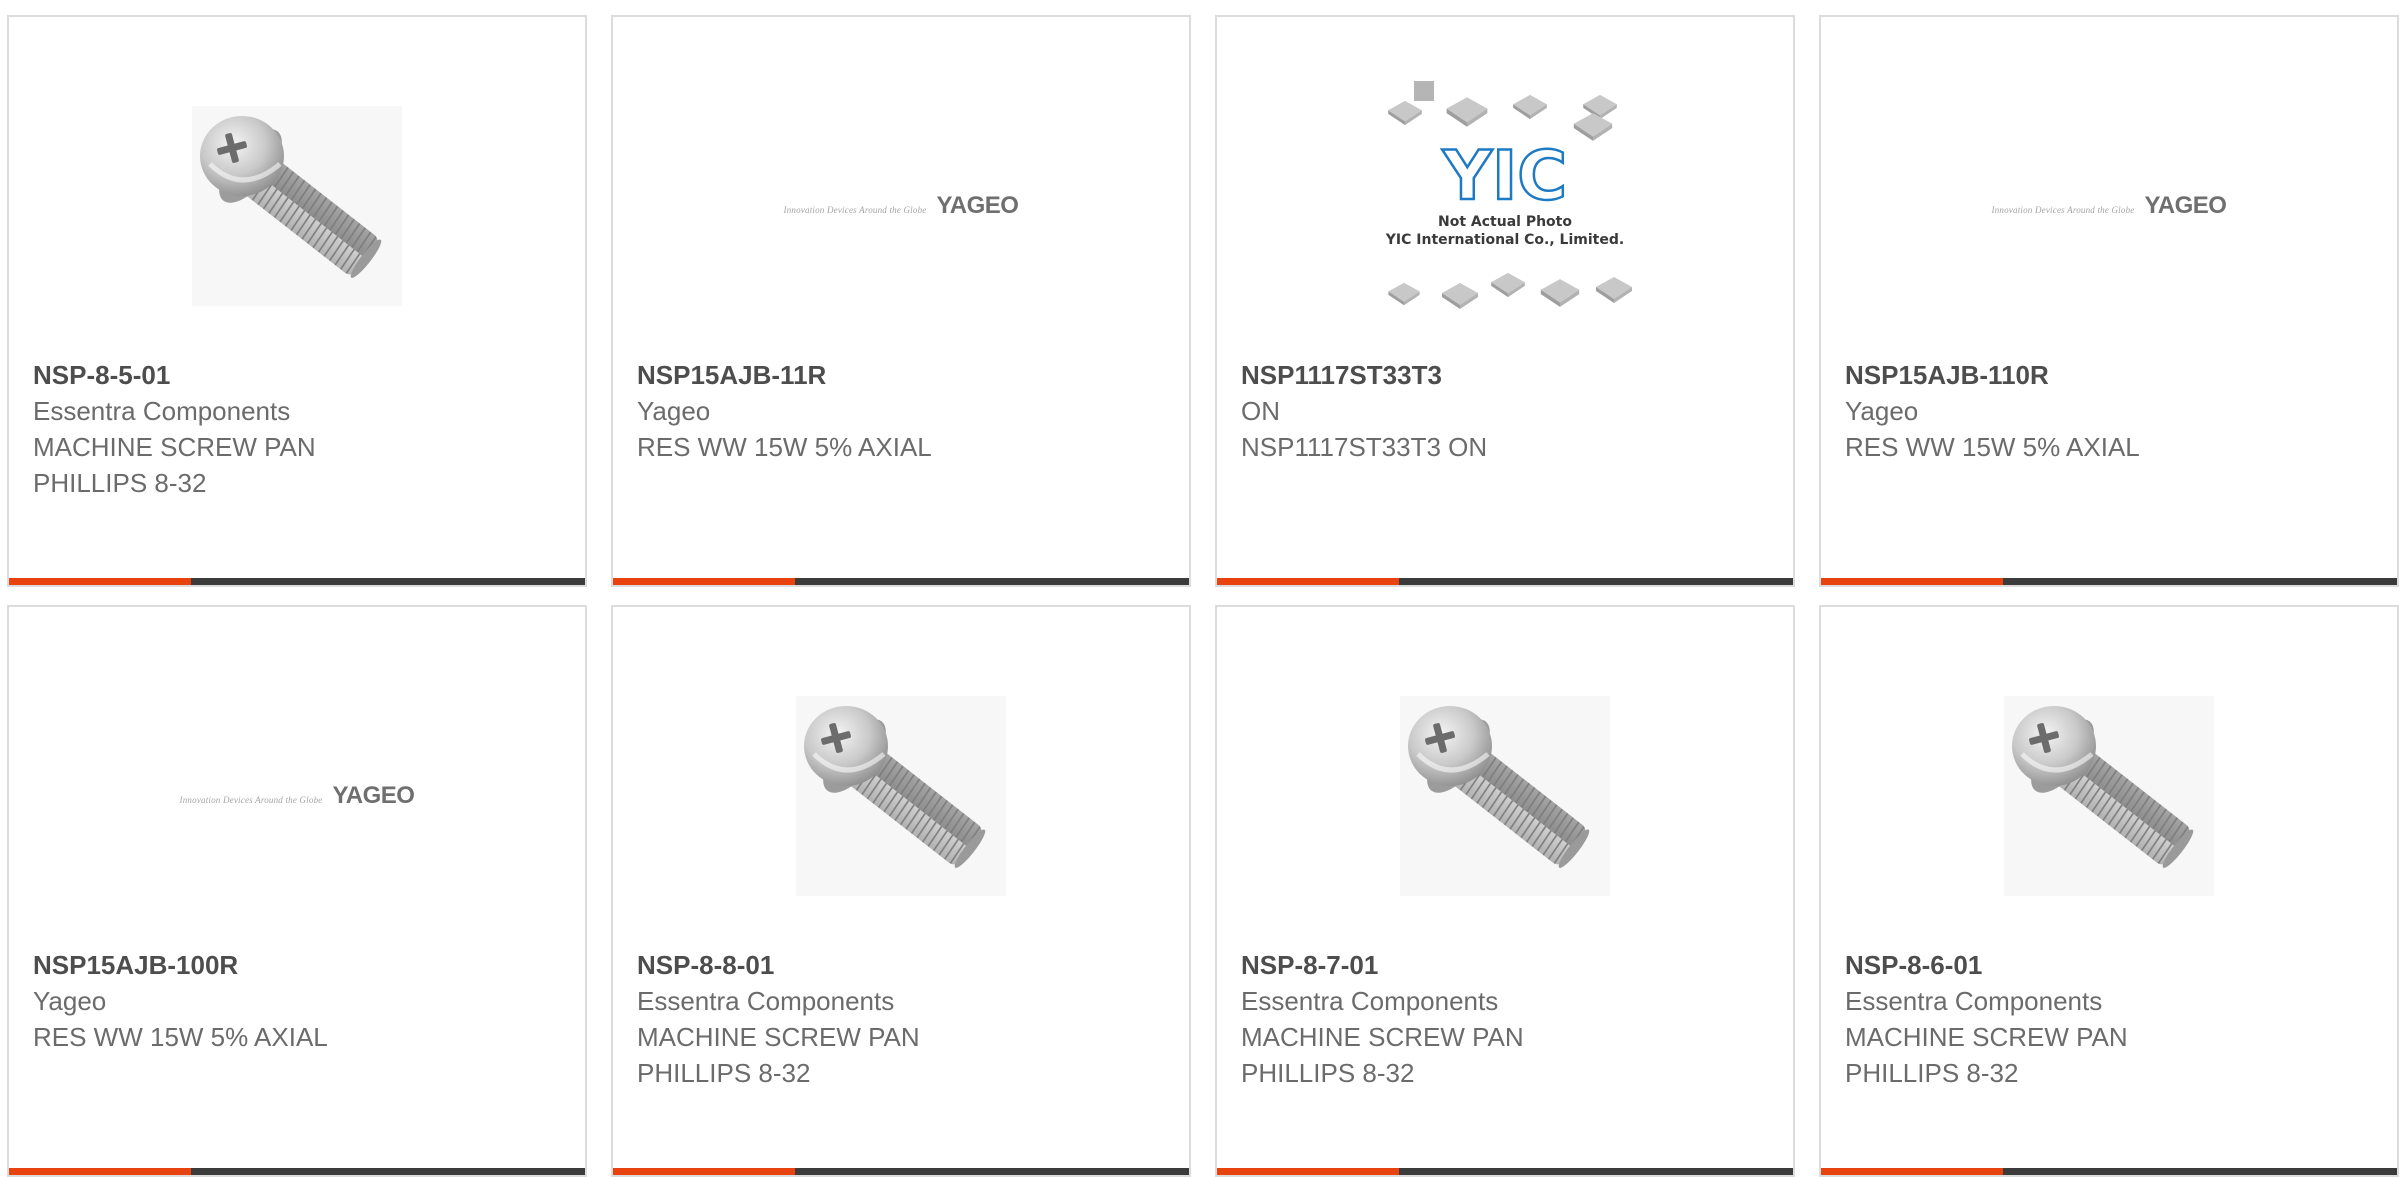  What do you see at coordinates (1505, 240) in the screenshot?
I see `placeholder-caption-line2: YIC International Co., Limited.` at bounding box center [1505, 240].